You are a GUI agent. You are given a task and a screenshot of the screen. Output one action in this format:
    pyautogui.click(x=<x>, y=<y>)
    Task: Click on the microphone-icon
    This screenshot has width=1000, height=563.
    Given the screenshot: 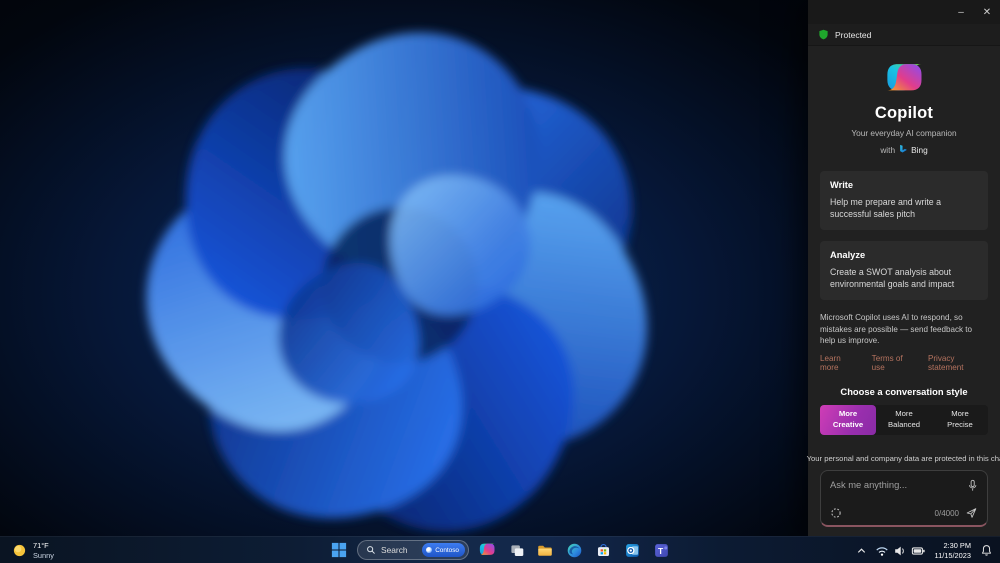 What is the action you would take?
    pyautogui.click(x=972, y=485)
    